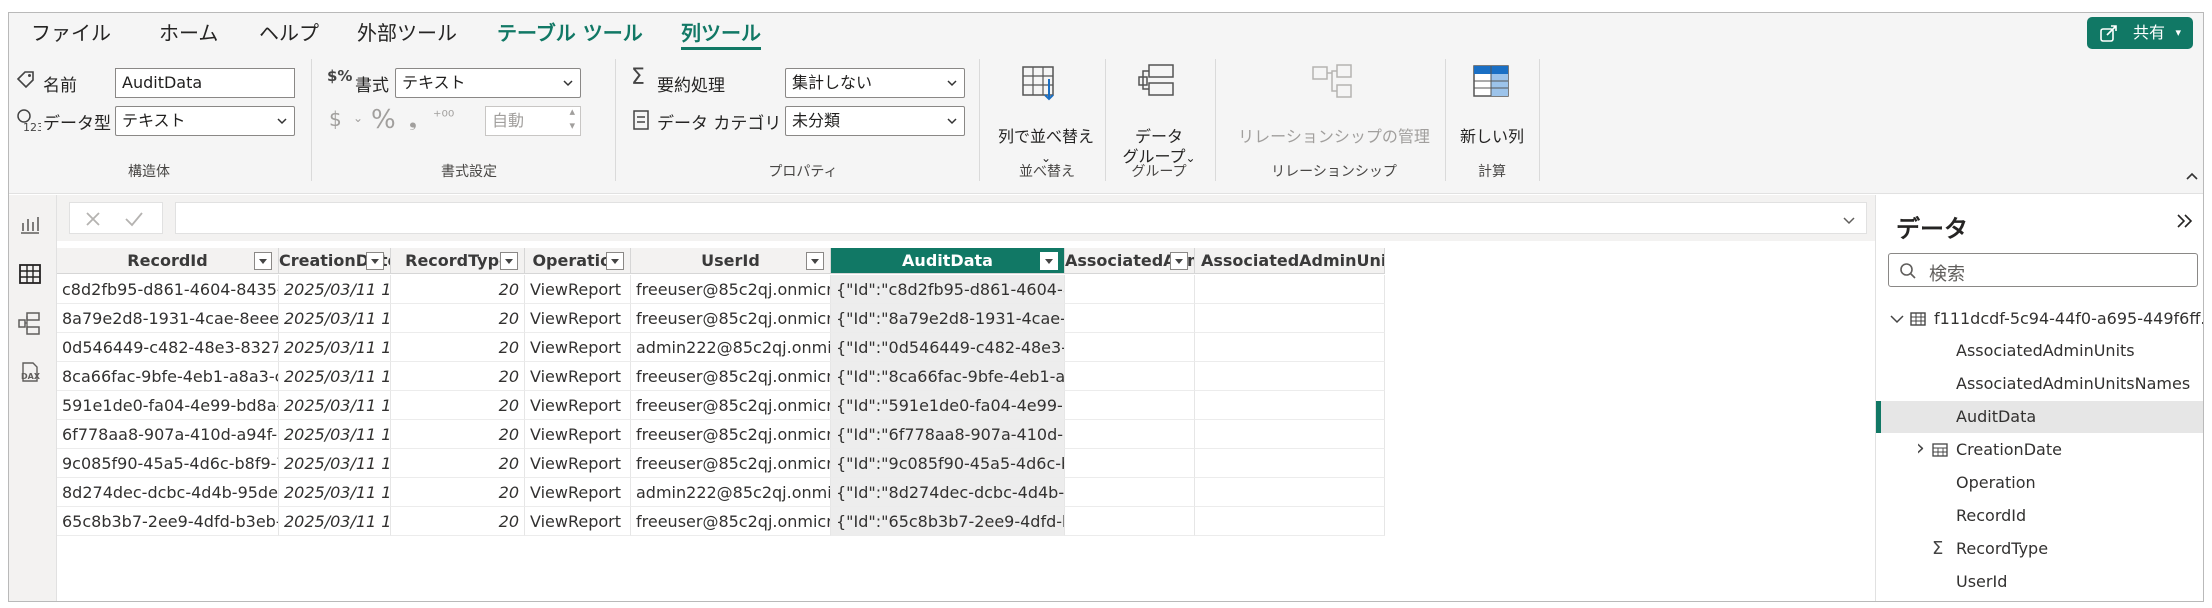 This screenshot has width=2212, height=608. What do you see at coordinates (168, 376) in the screenshot?
I see `cell-recordid: 8ca66fac-9bfe-4eb1-a8a3-c09ce79cfaa9` at bounding box center [168, 376].